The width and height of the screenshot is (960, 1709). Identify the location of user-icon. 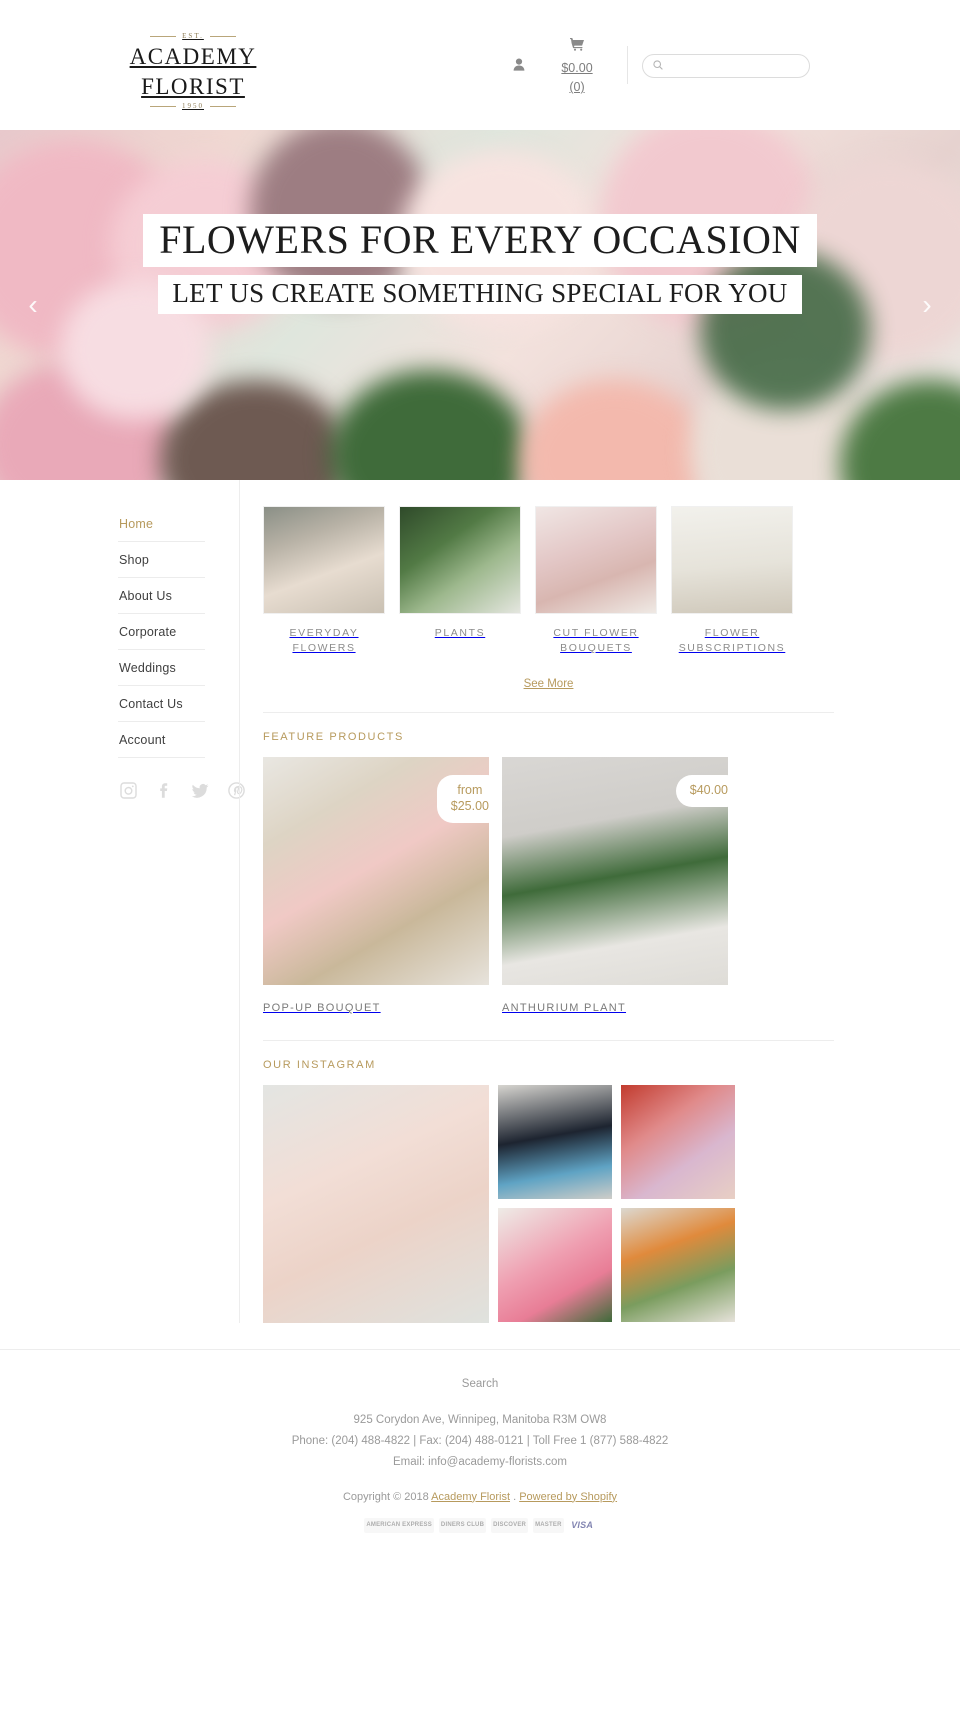
(519, 56).